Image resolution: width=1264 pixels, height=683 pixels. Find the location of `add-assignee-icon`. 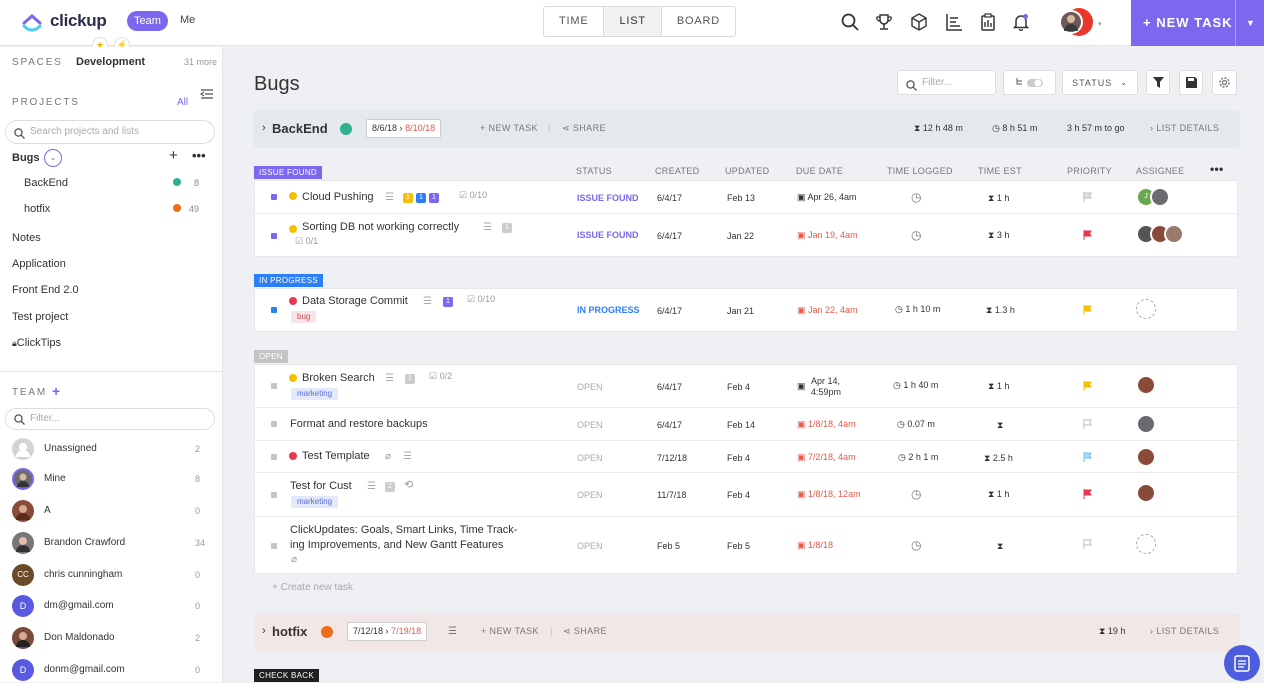

add-assignee-icon is located at coordinates (1146, 544).